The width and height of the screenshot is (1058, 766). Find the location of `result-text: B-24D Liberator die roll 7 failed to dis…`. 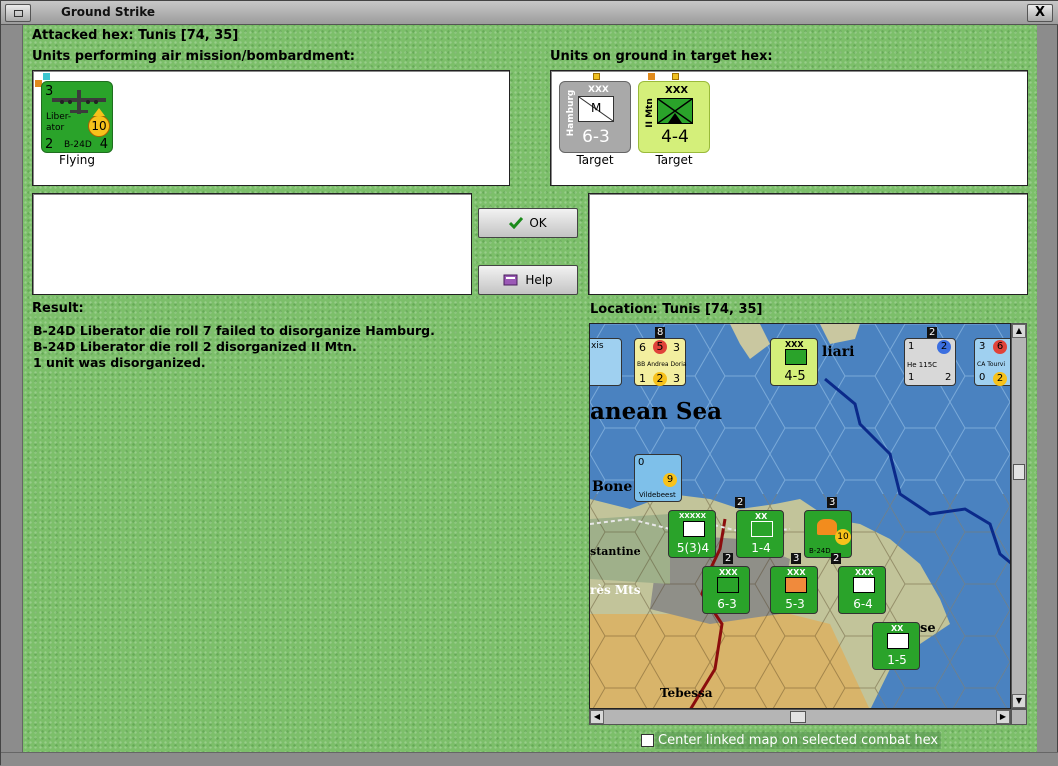

result-text: B-24D Liberator die roll 7 failed to dis… is located at coordinates (303, 351).